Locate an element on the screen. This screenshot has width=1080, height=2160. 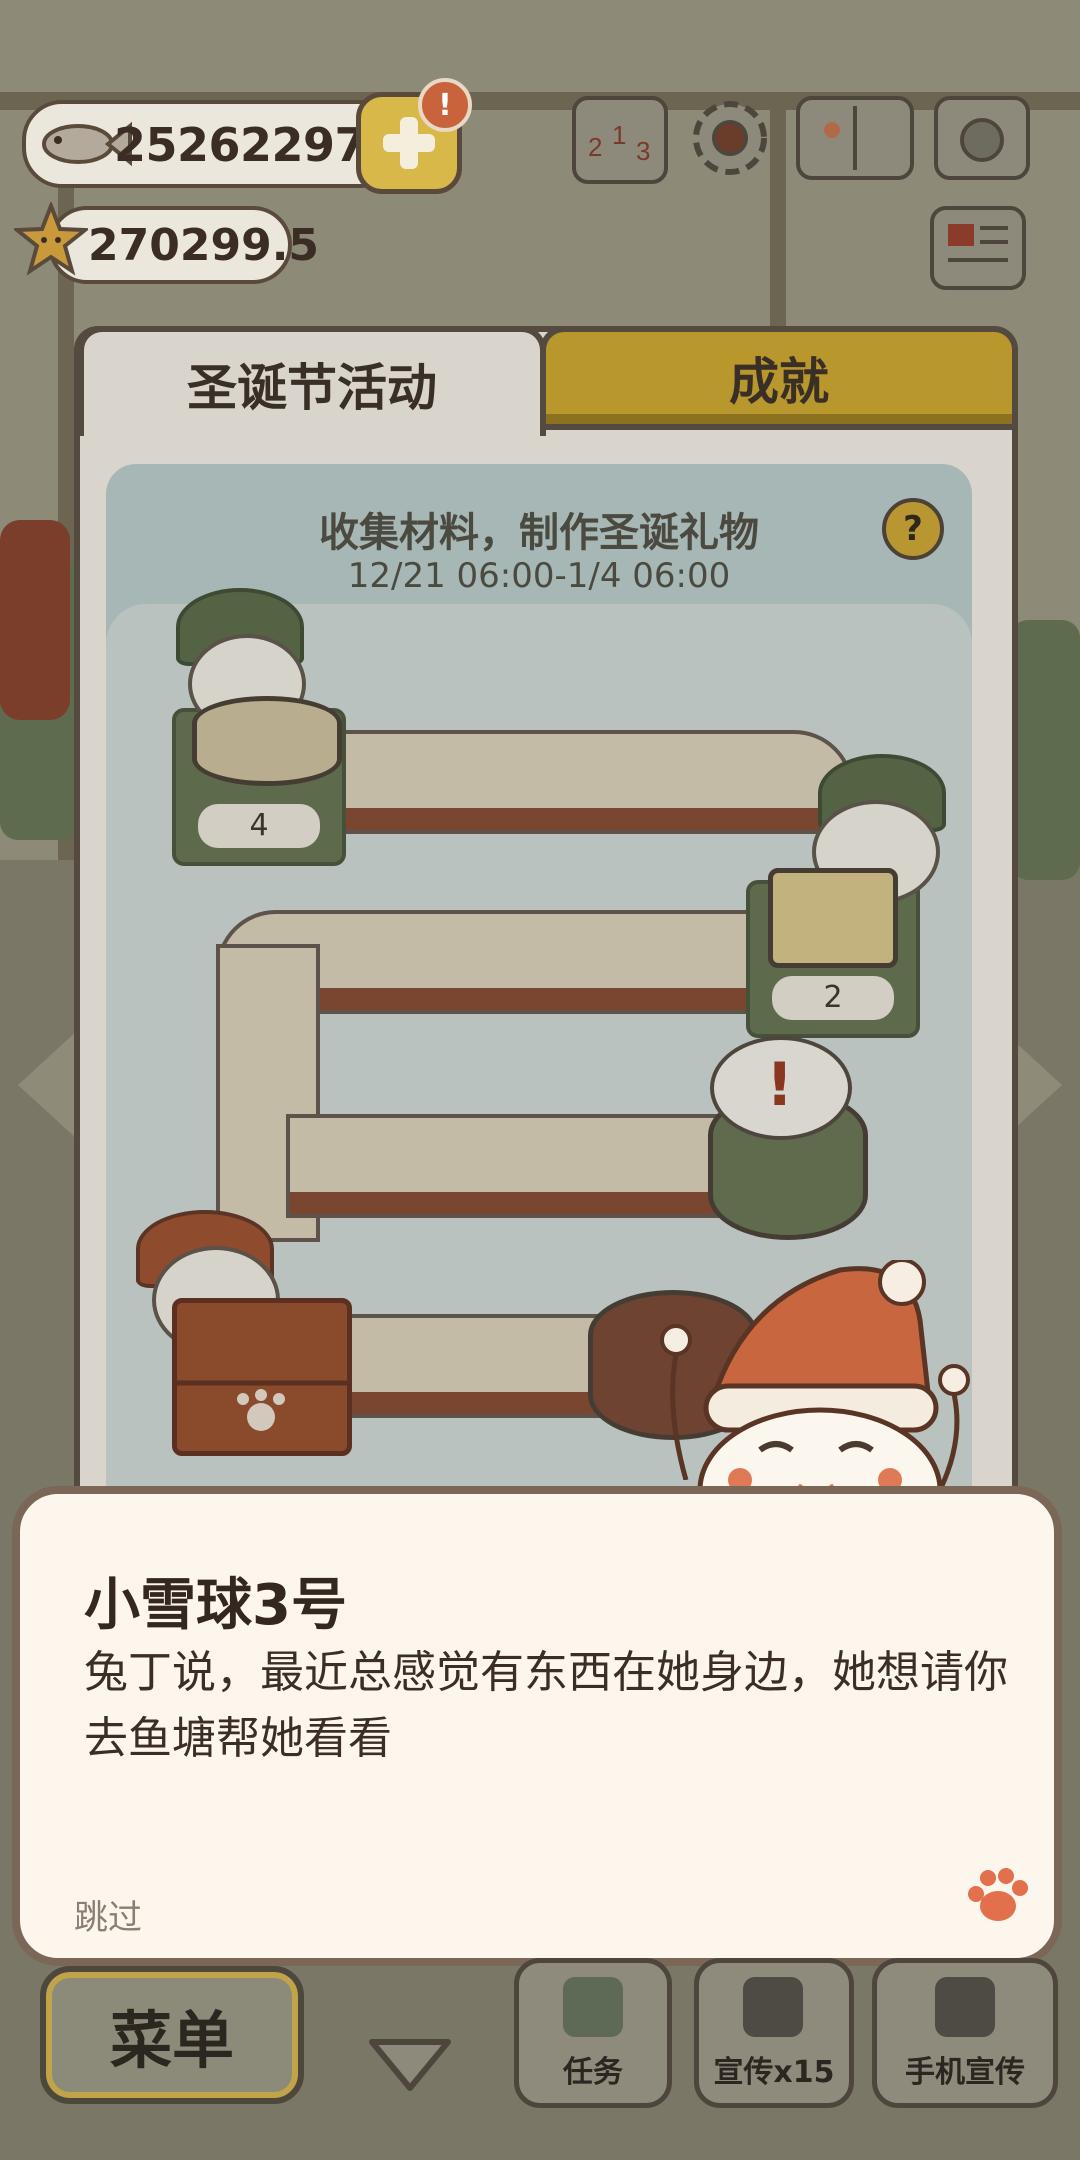
station-count: 2 is located at coordinates (833, 998).